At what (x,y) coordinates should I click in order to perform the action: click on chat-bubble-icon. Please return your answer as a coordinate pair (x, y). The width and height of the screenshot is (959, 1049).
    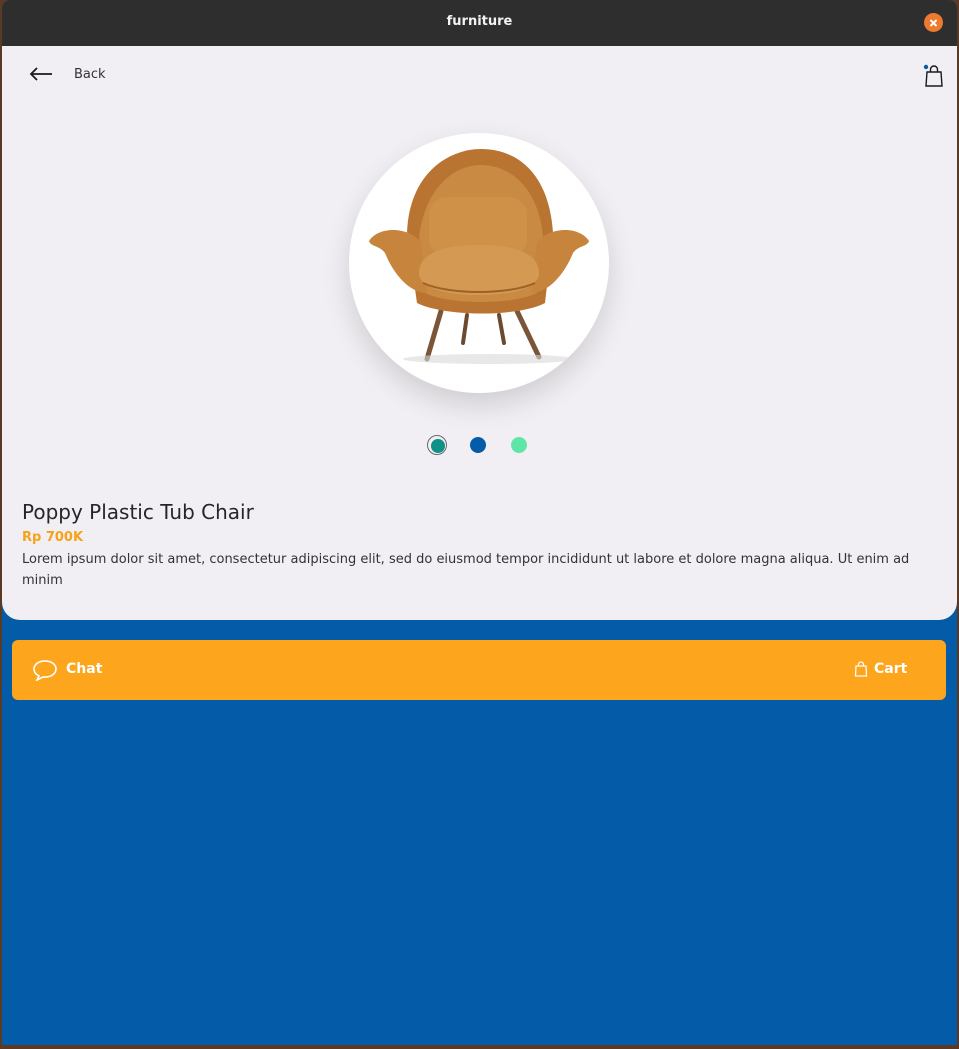
    Looking at the image, I should click on (45, 670).